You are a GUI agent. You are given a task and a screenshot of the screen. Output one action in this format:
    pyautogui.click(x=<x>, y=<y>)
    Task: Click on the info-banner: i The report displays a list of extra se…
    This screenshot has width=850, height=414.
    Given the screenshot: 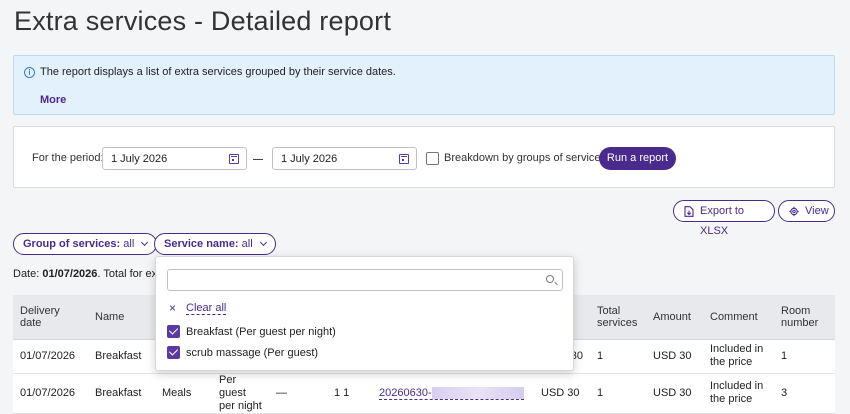 What is the action you would take?
    pyautogui.click(x=424, y=85)
    